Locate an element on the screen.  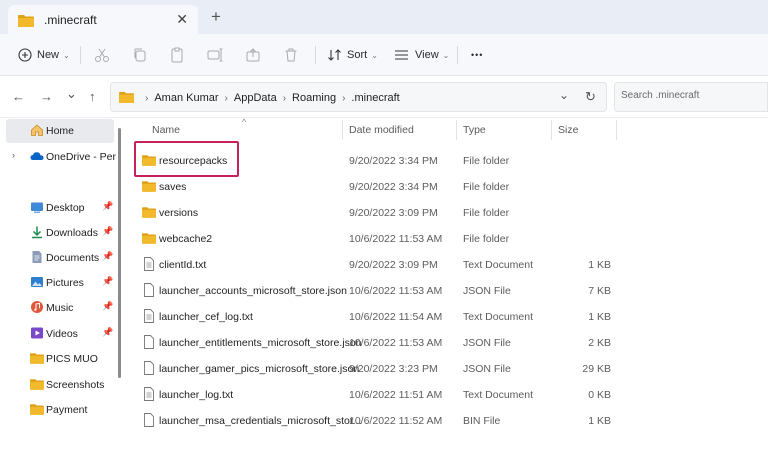
sidebar-scrollbar is located at coordinates (119, 253).